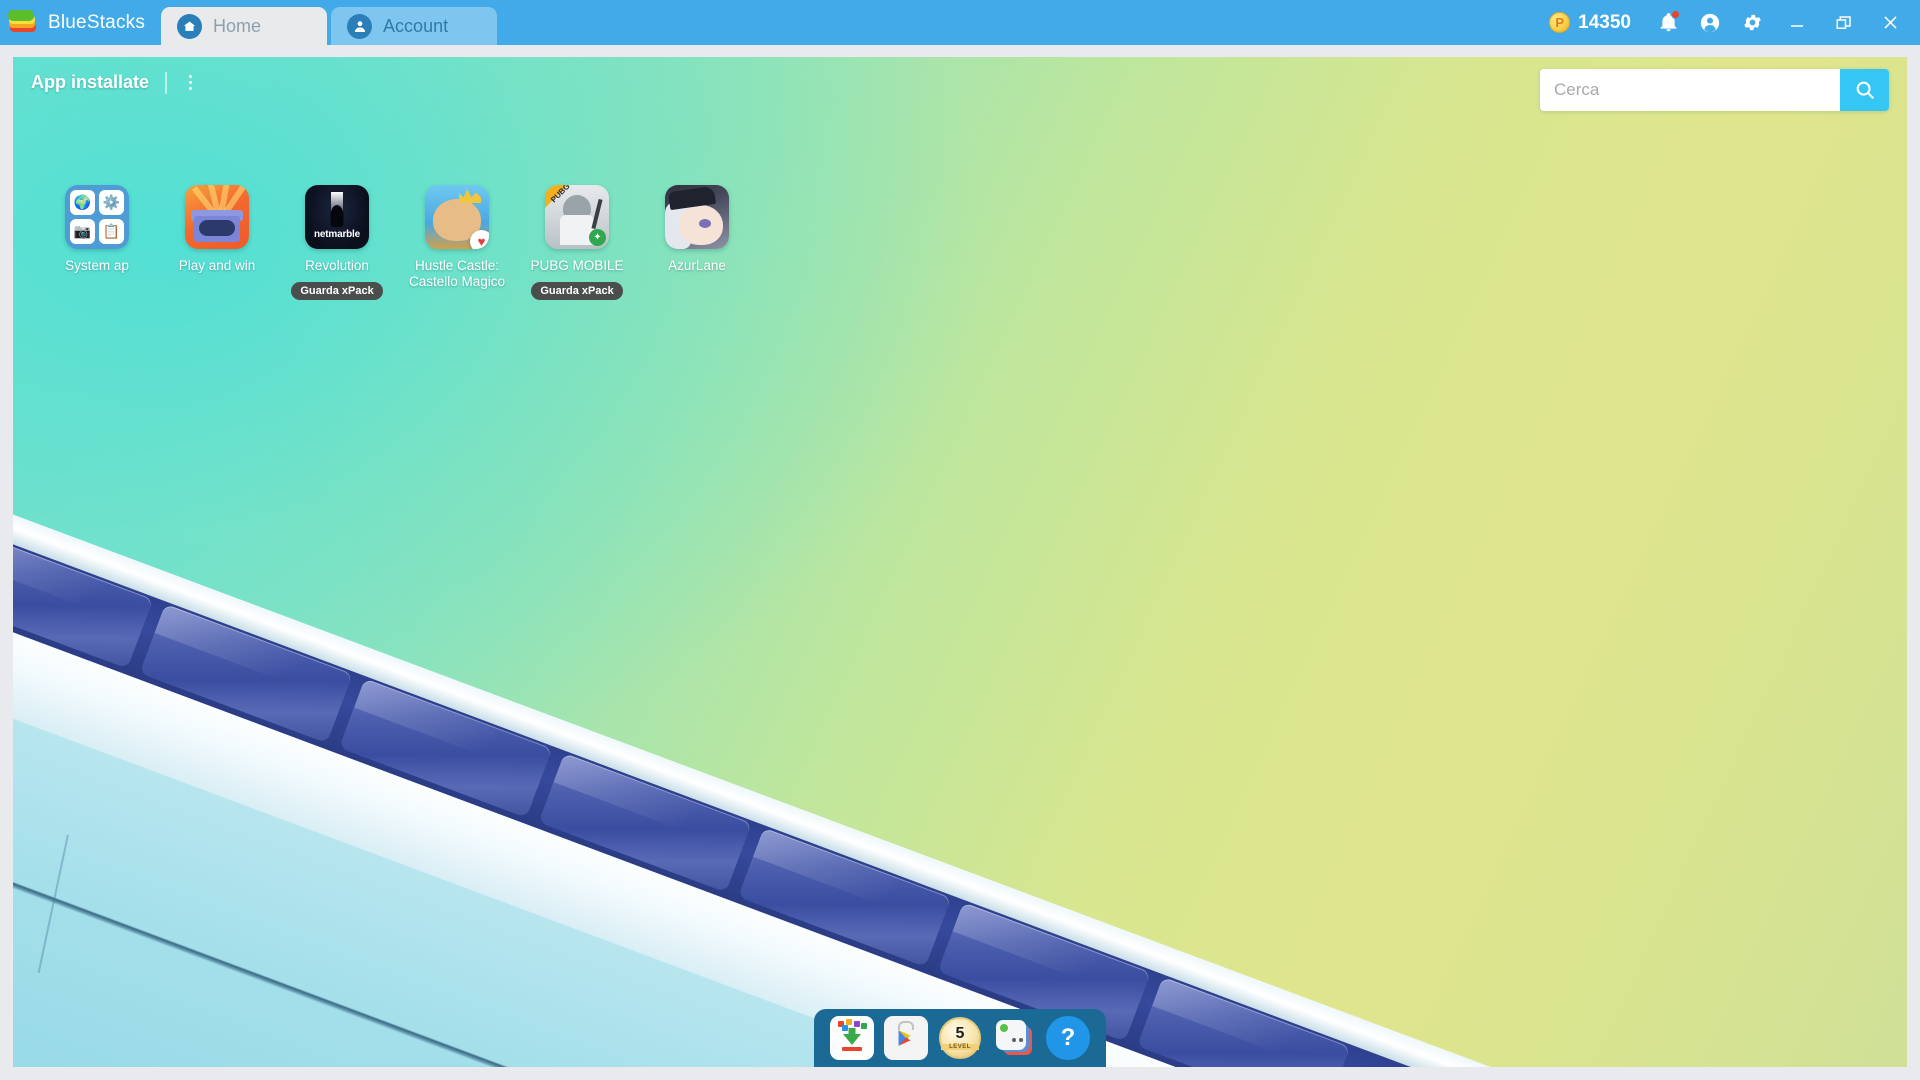 This screenshot has height=1080, width=1920. I want to click on multi-instance-icon, so click(1017, 1040).